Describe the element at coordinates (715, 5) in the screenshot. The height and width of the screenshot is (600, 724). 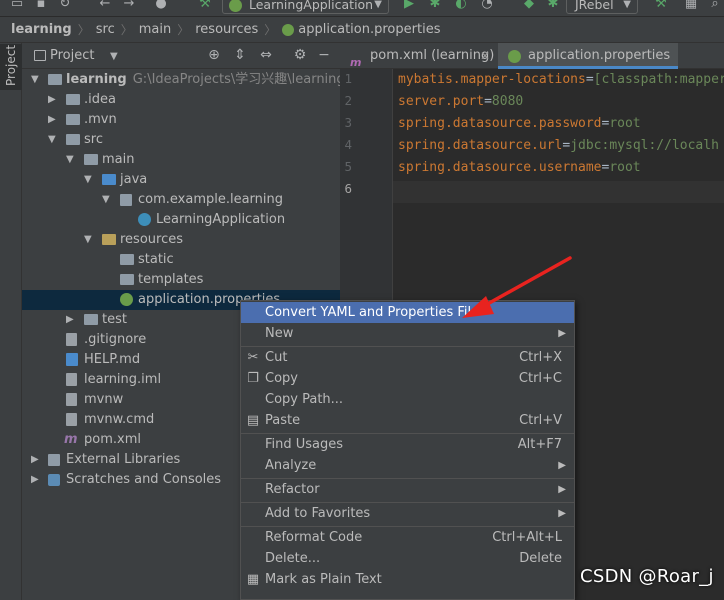
I see `search-icon: ⌕` at that location.